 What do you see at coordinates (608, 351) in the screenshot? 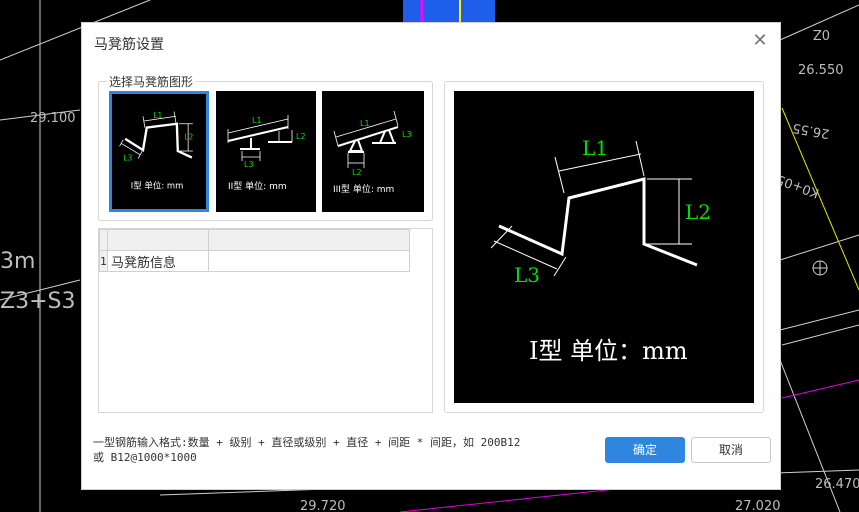
I see `preview-caption: I型 单位：mm` at bounding box center [608, 351].